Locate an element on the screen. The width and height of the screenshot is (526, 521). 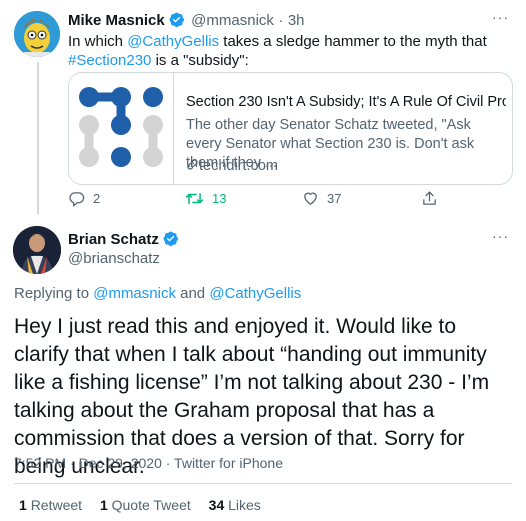
avatar-mike is located at coordinates (37, 34).